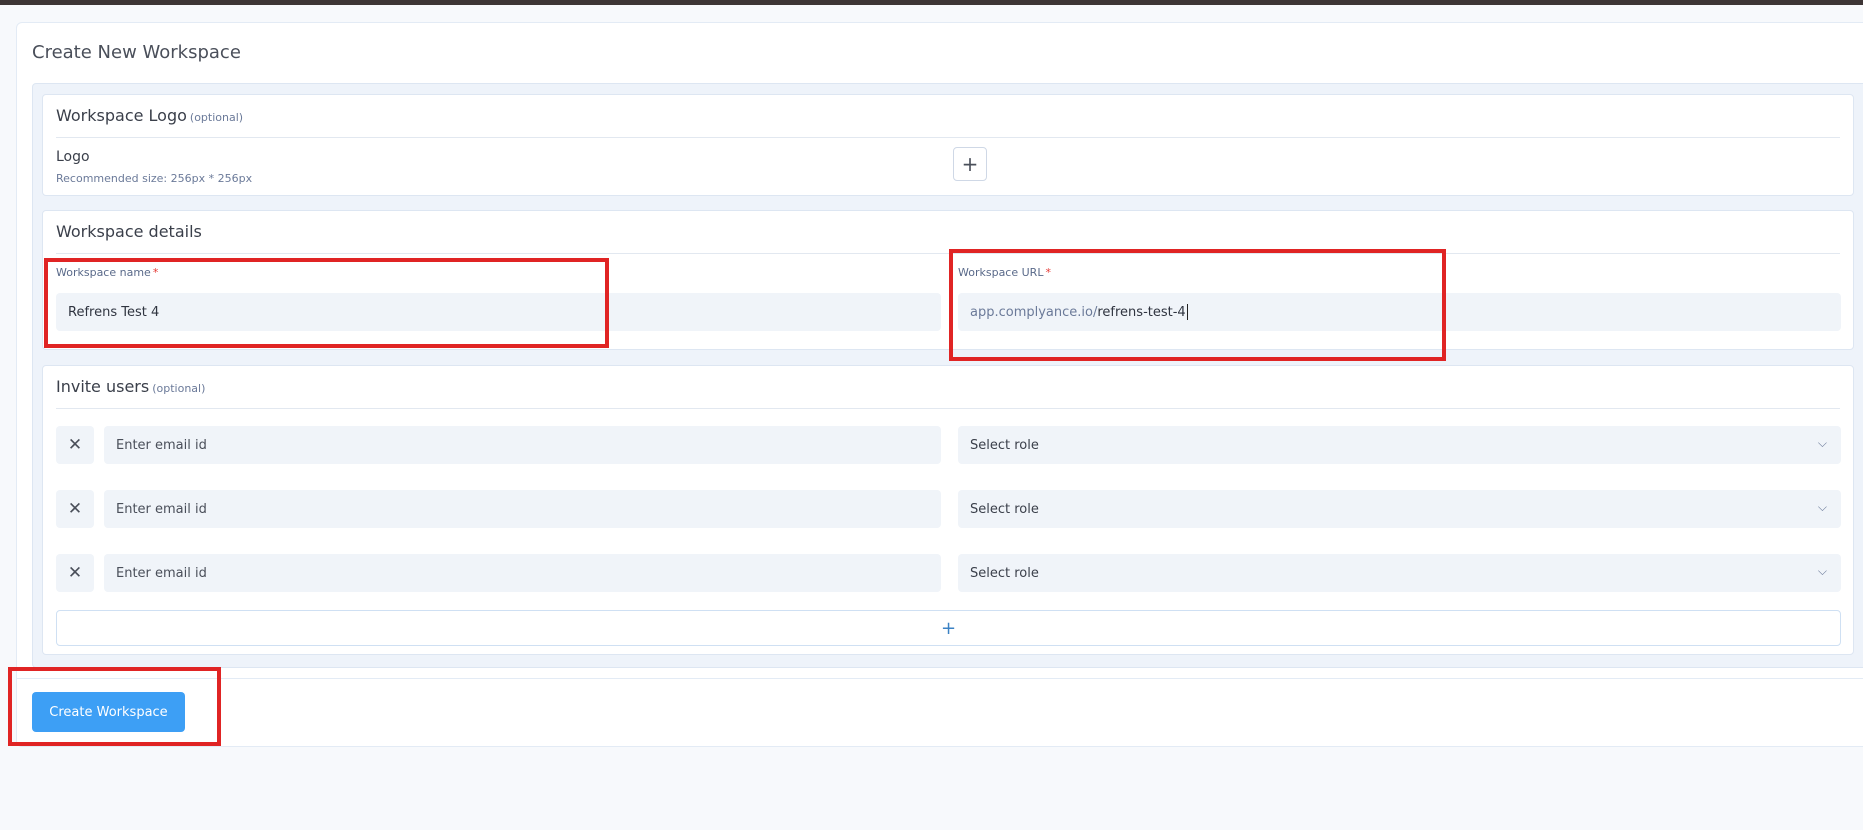 The height and width of the screenshot is (830, 1863). I want to click on logo-size-hint: Recommended size: 256px * 256px, so click(154, 178).